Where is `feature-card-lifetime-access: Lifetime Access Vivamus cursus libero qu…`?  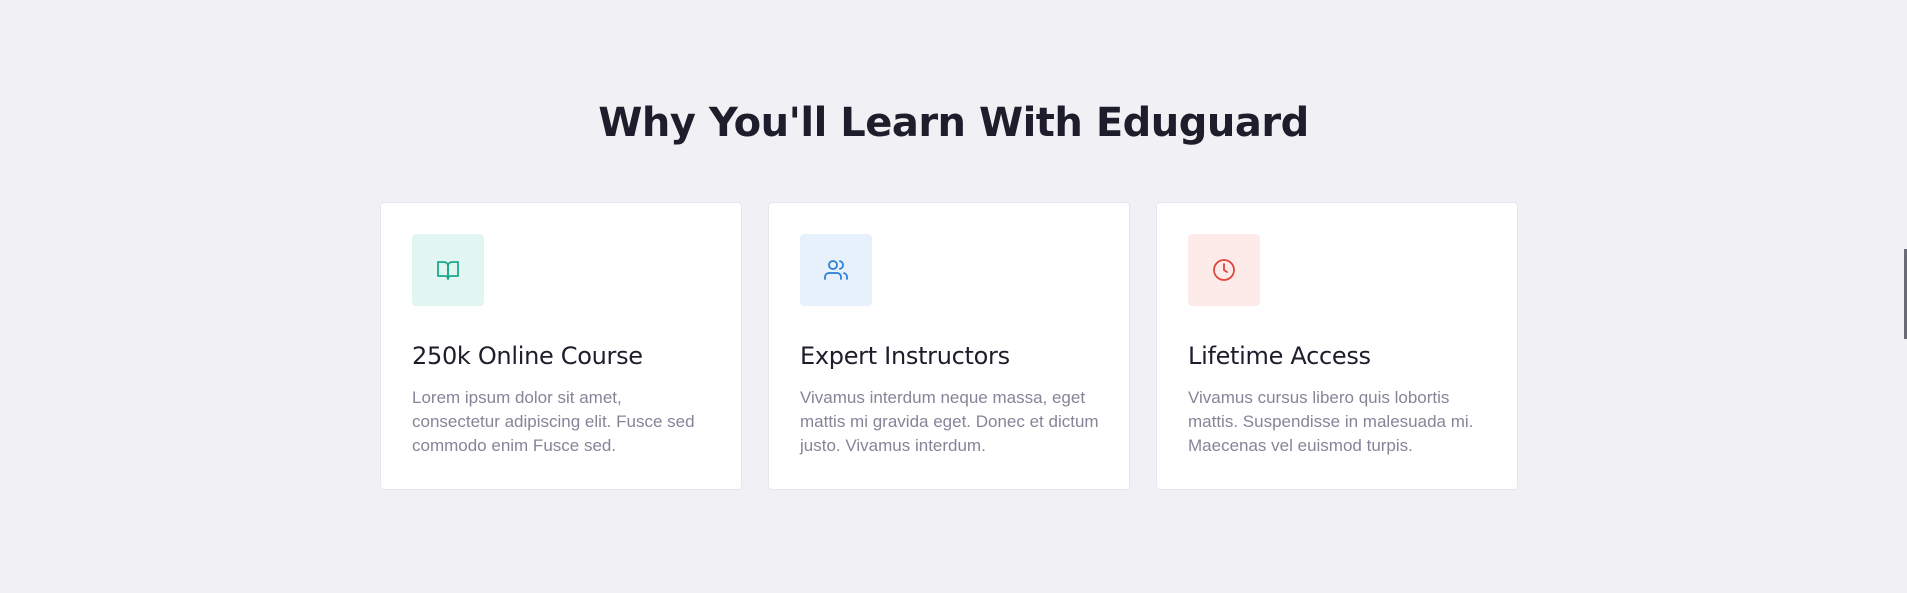 feature-card-lifetime-access: Lifetime Access Vivamus cursus libero qu… is located at coordinates (1337, 346).